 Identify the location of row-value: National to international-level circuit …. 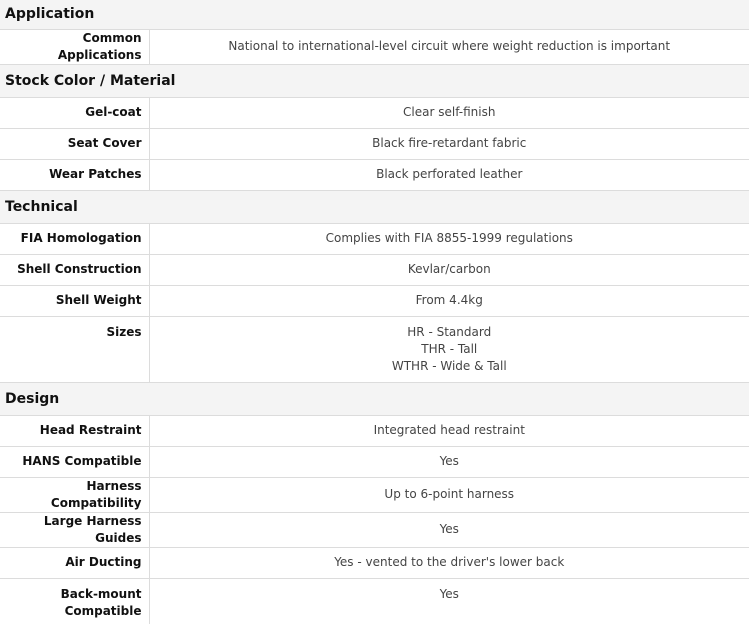
(449, 47).